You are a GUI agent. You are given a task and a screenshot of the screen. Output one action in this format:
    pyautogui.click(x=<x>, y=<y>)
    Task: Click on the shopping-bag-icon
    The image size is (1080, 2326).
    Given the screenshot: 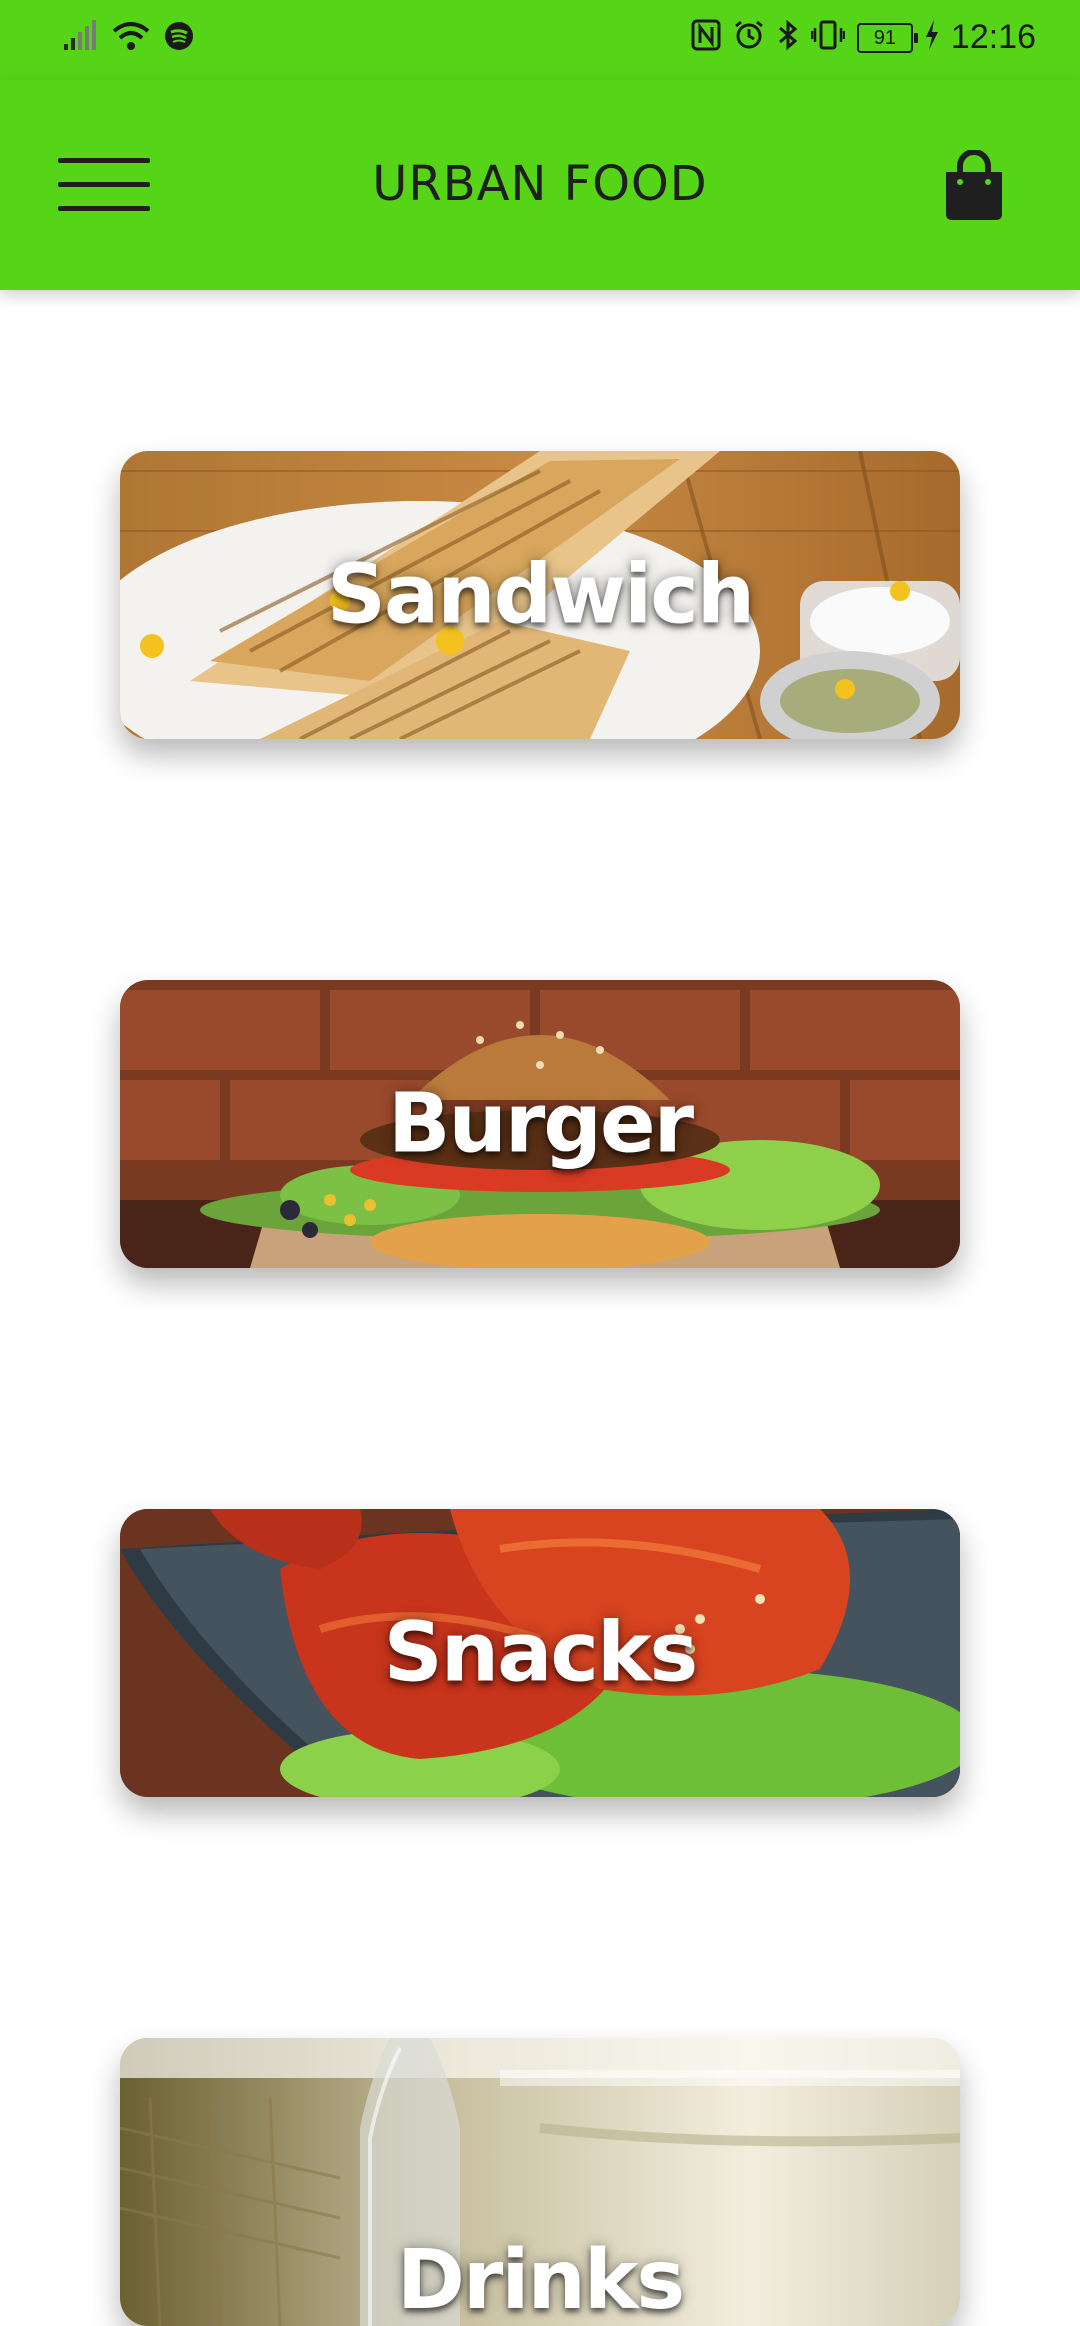 What is the action you would take?
    pyautogui.click(x=974, y=185)
    